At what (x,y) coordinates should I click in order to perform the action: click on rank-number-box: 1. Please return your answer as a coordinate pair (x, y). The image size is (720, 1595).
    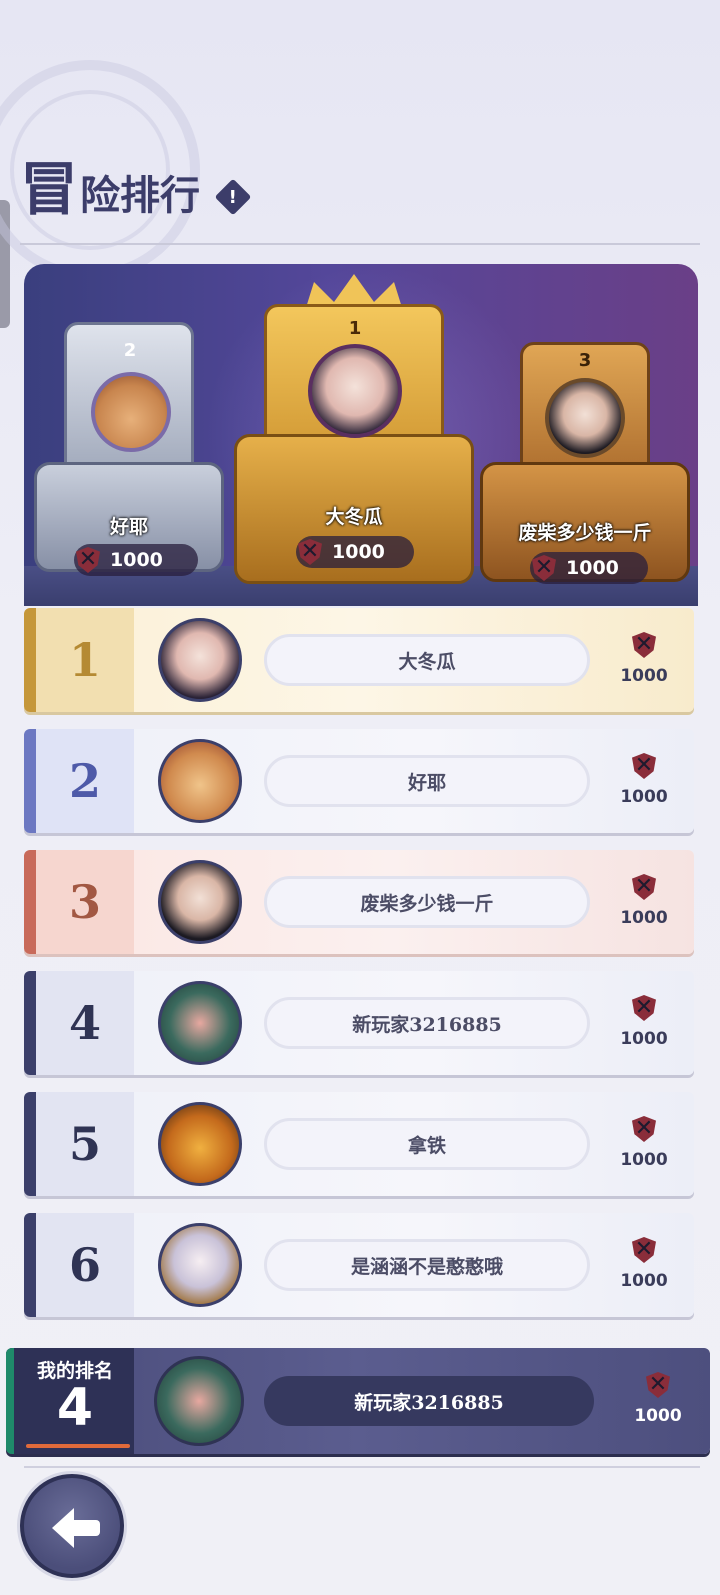
    Looking at the image, I should click on (85, 660).